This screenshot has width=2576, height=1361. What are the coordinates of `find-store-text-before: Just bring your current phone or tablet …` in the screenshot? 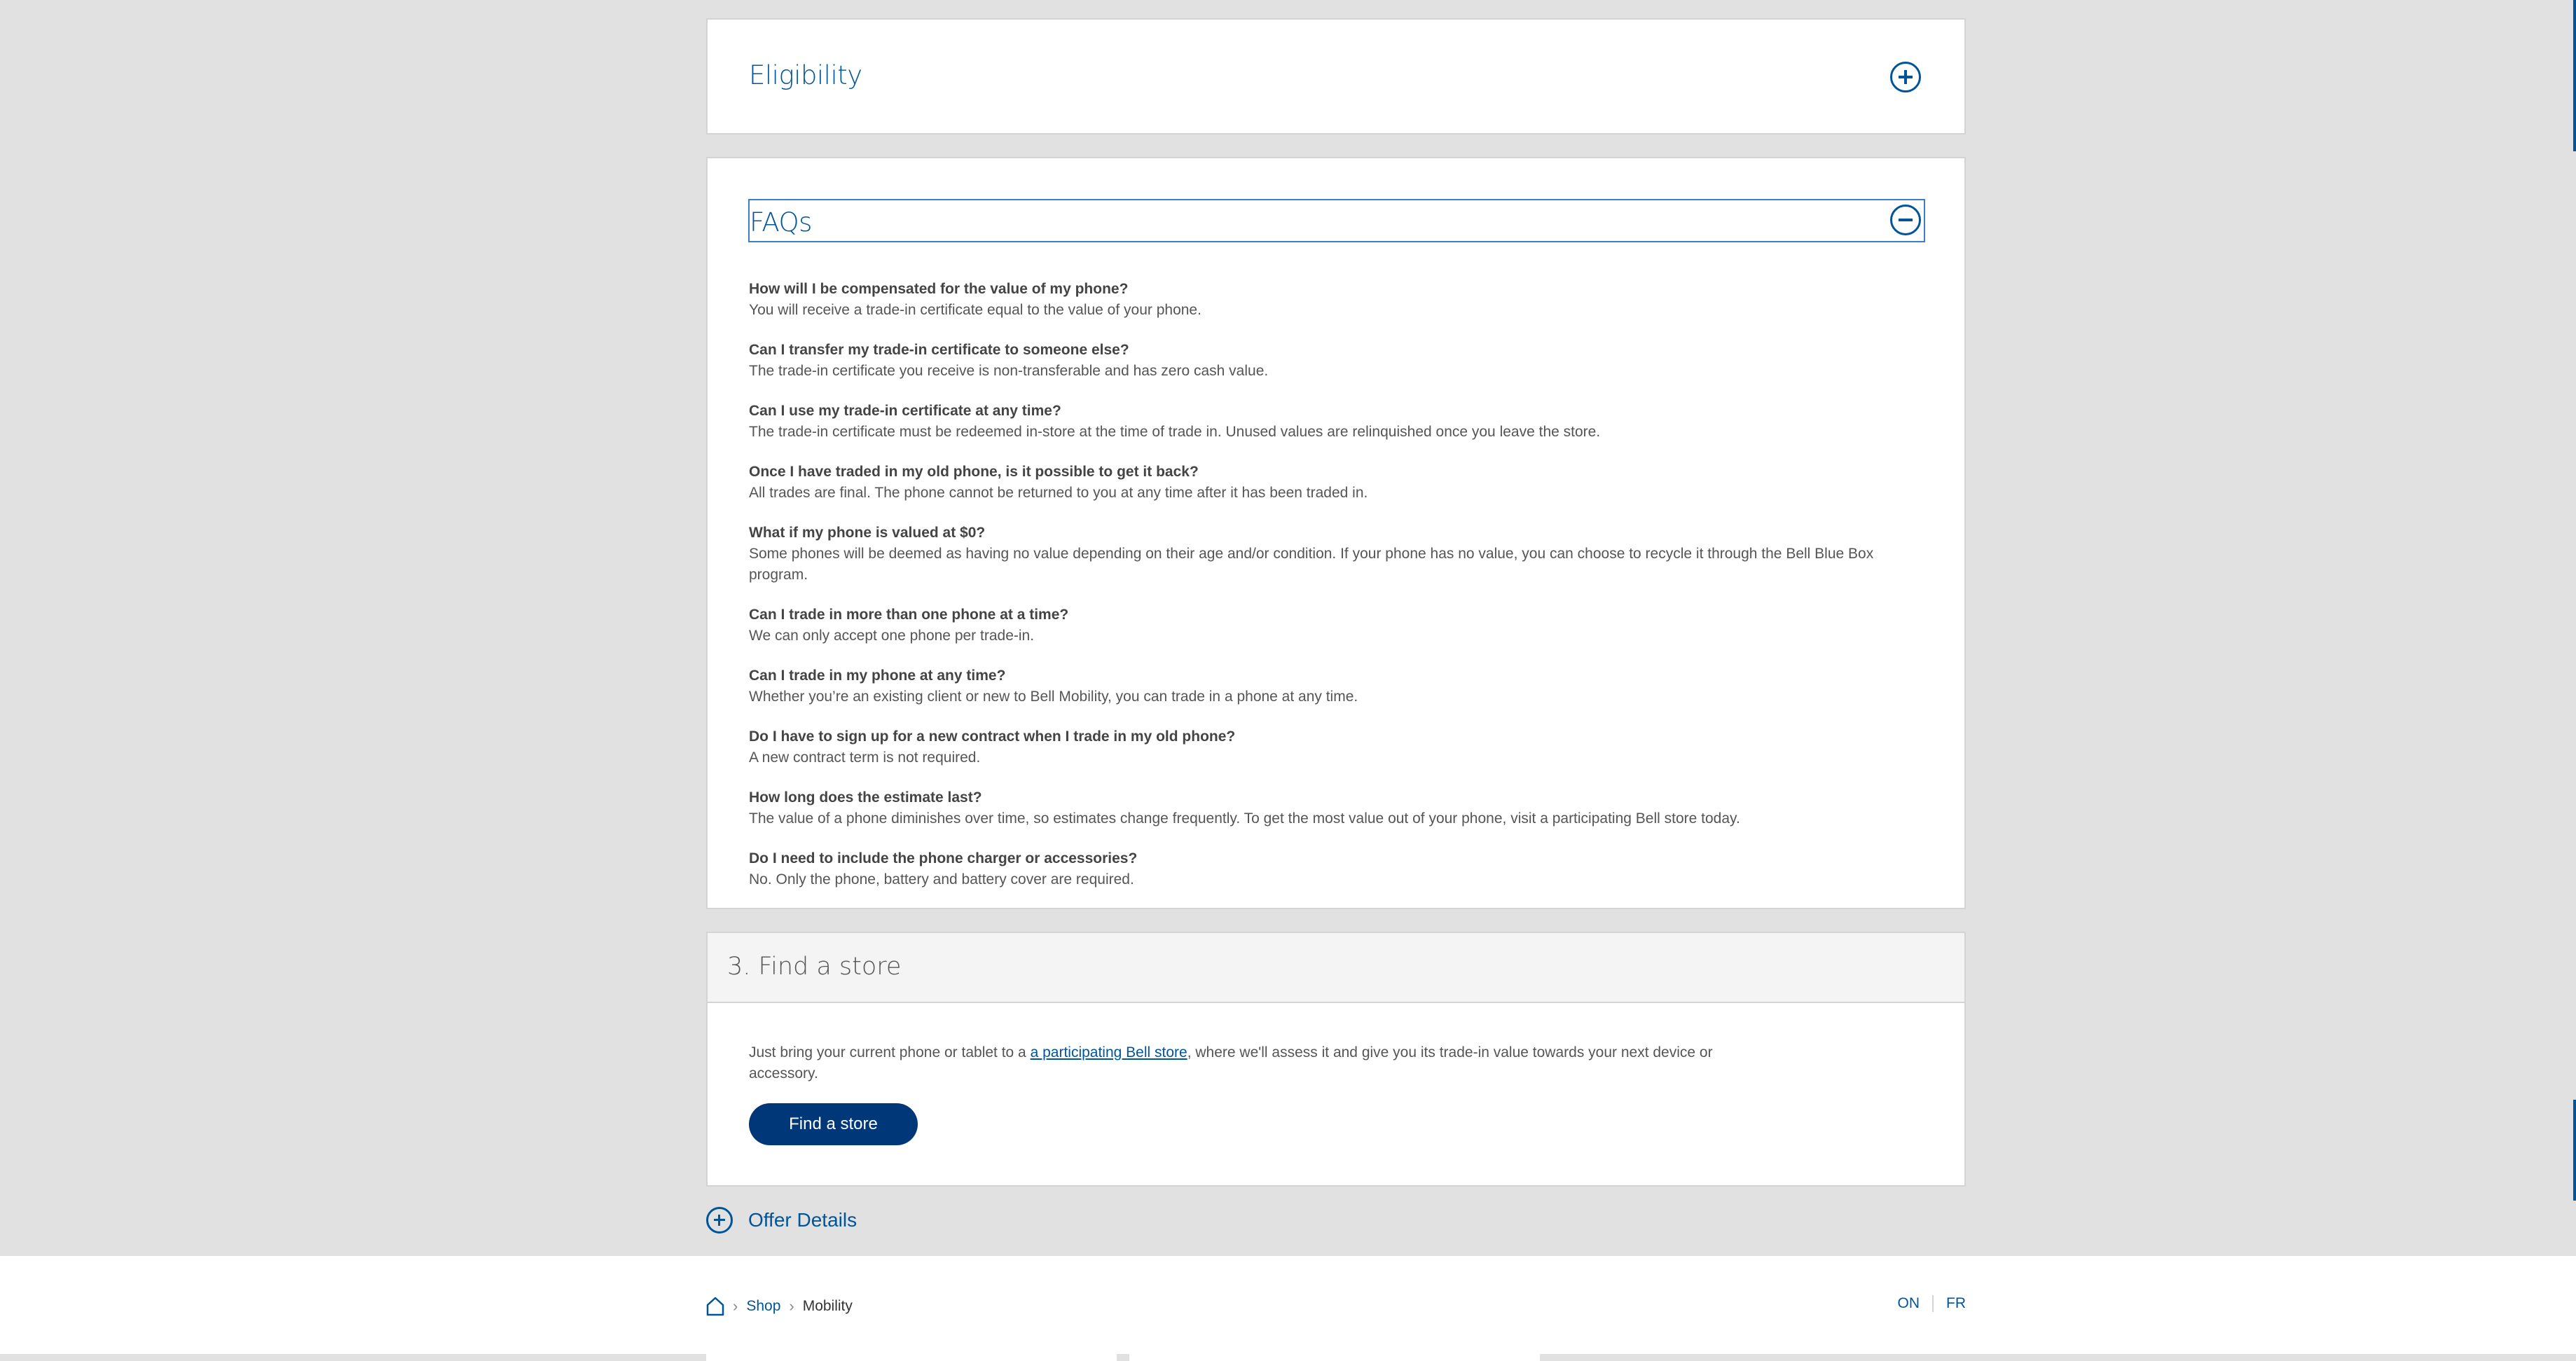 It's located at (890, 1052).